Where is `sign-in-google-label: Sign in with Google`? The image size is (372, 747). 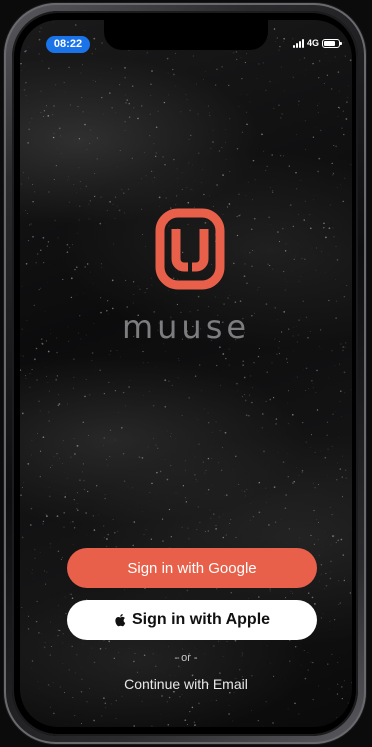
sign-in-google-label: Sign in with Google is located at coordinates (192, 568).